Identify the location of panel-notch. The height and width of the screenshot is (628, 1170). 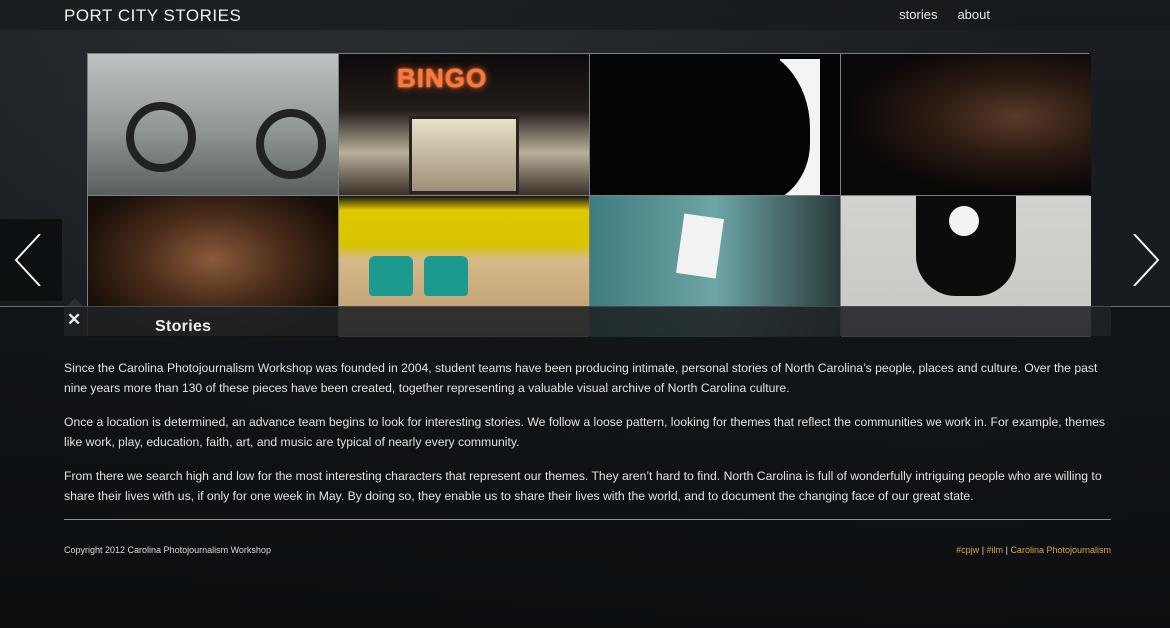
(75, 302).